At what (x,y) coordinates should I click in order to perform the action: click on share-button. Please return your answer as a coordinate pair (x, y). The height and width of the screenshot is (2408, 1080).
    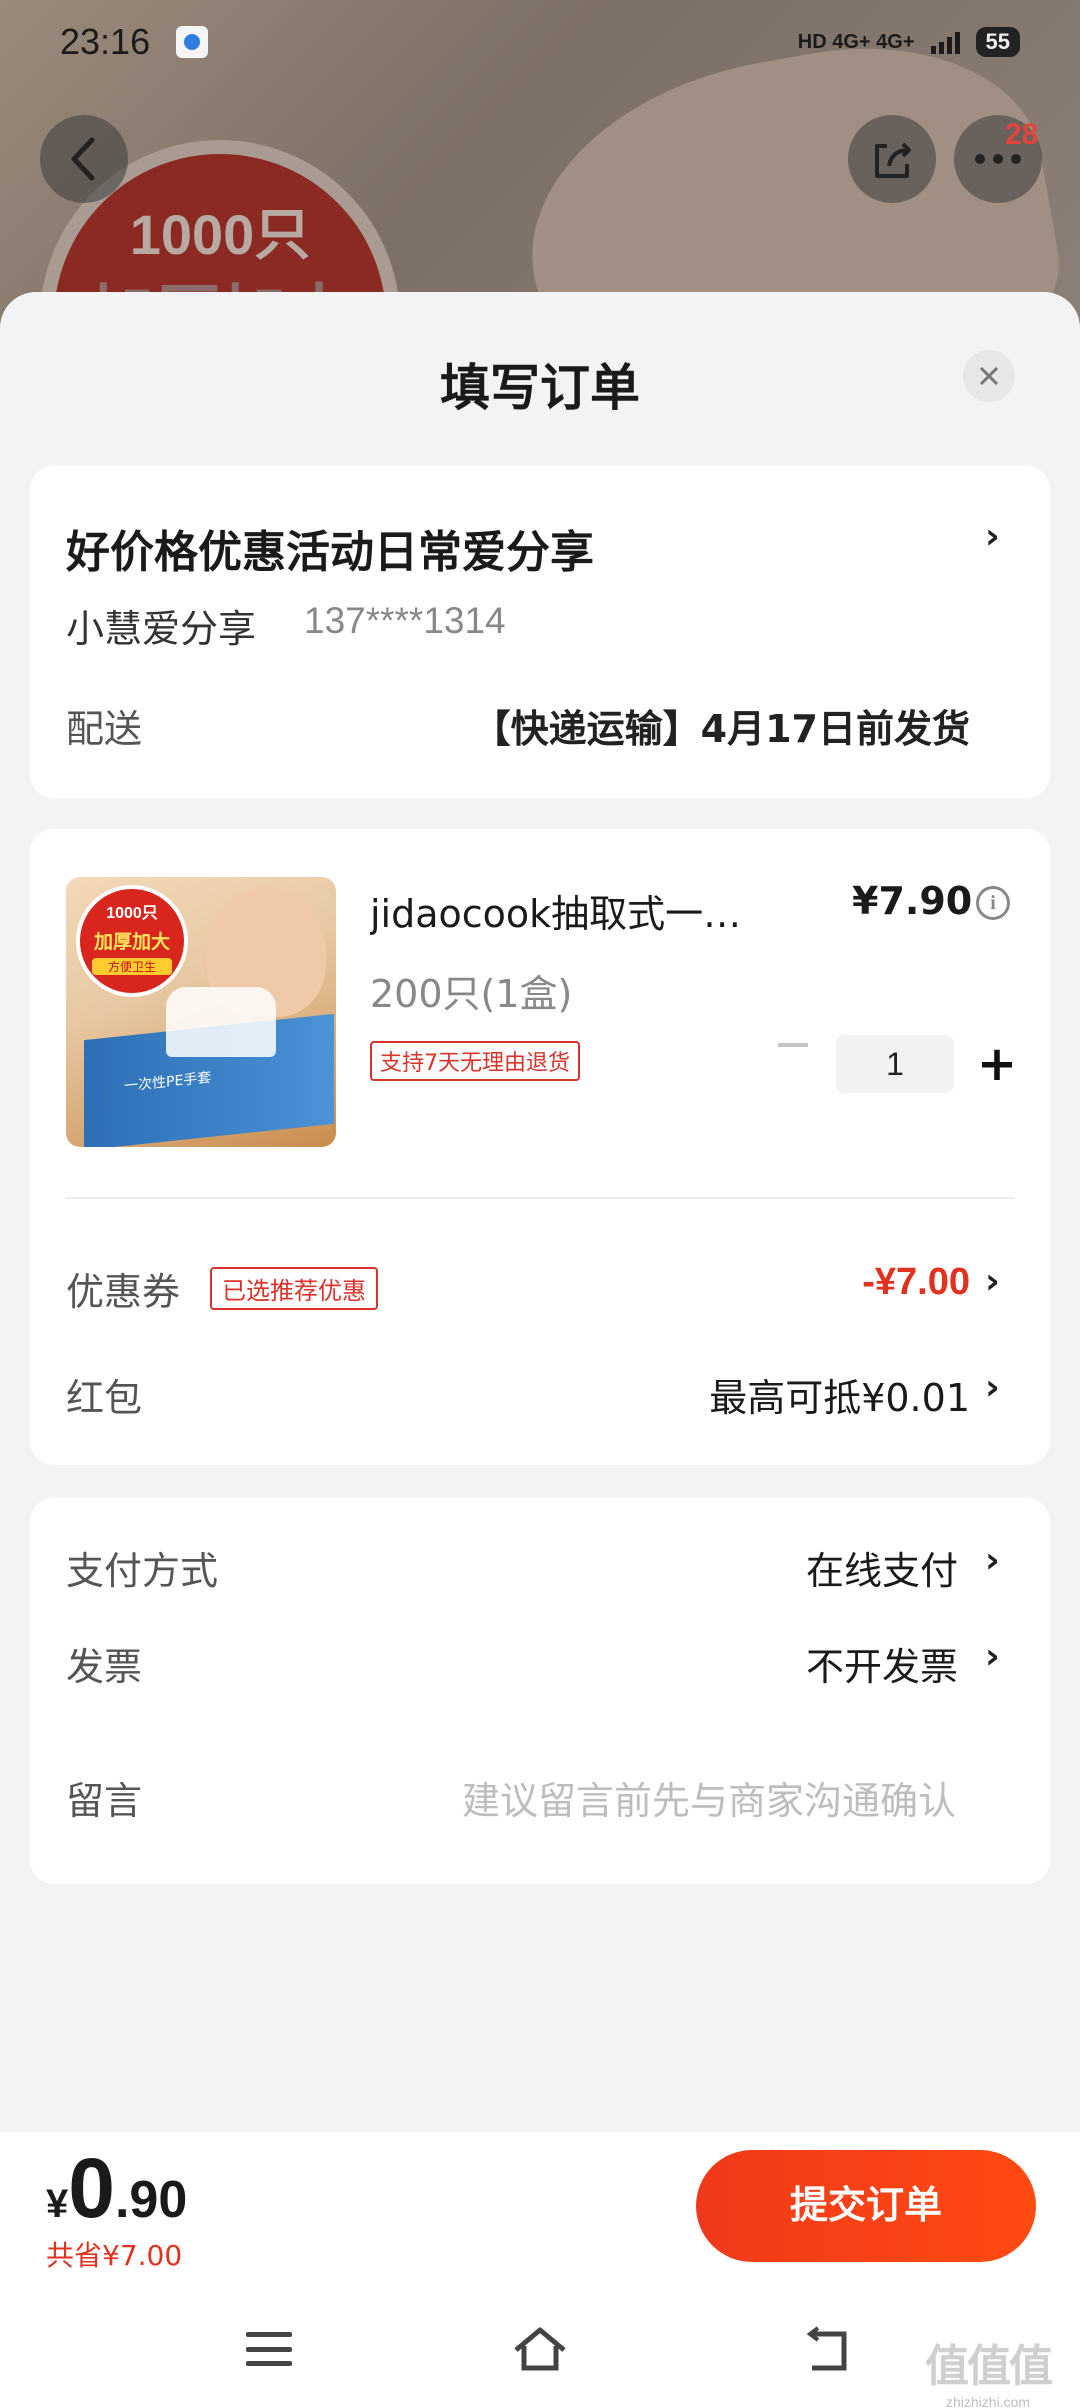
    Looking at the image, I should click on (892, 159).